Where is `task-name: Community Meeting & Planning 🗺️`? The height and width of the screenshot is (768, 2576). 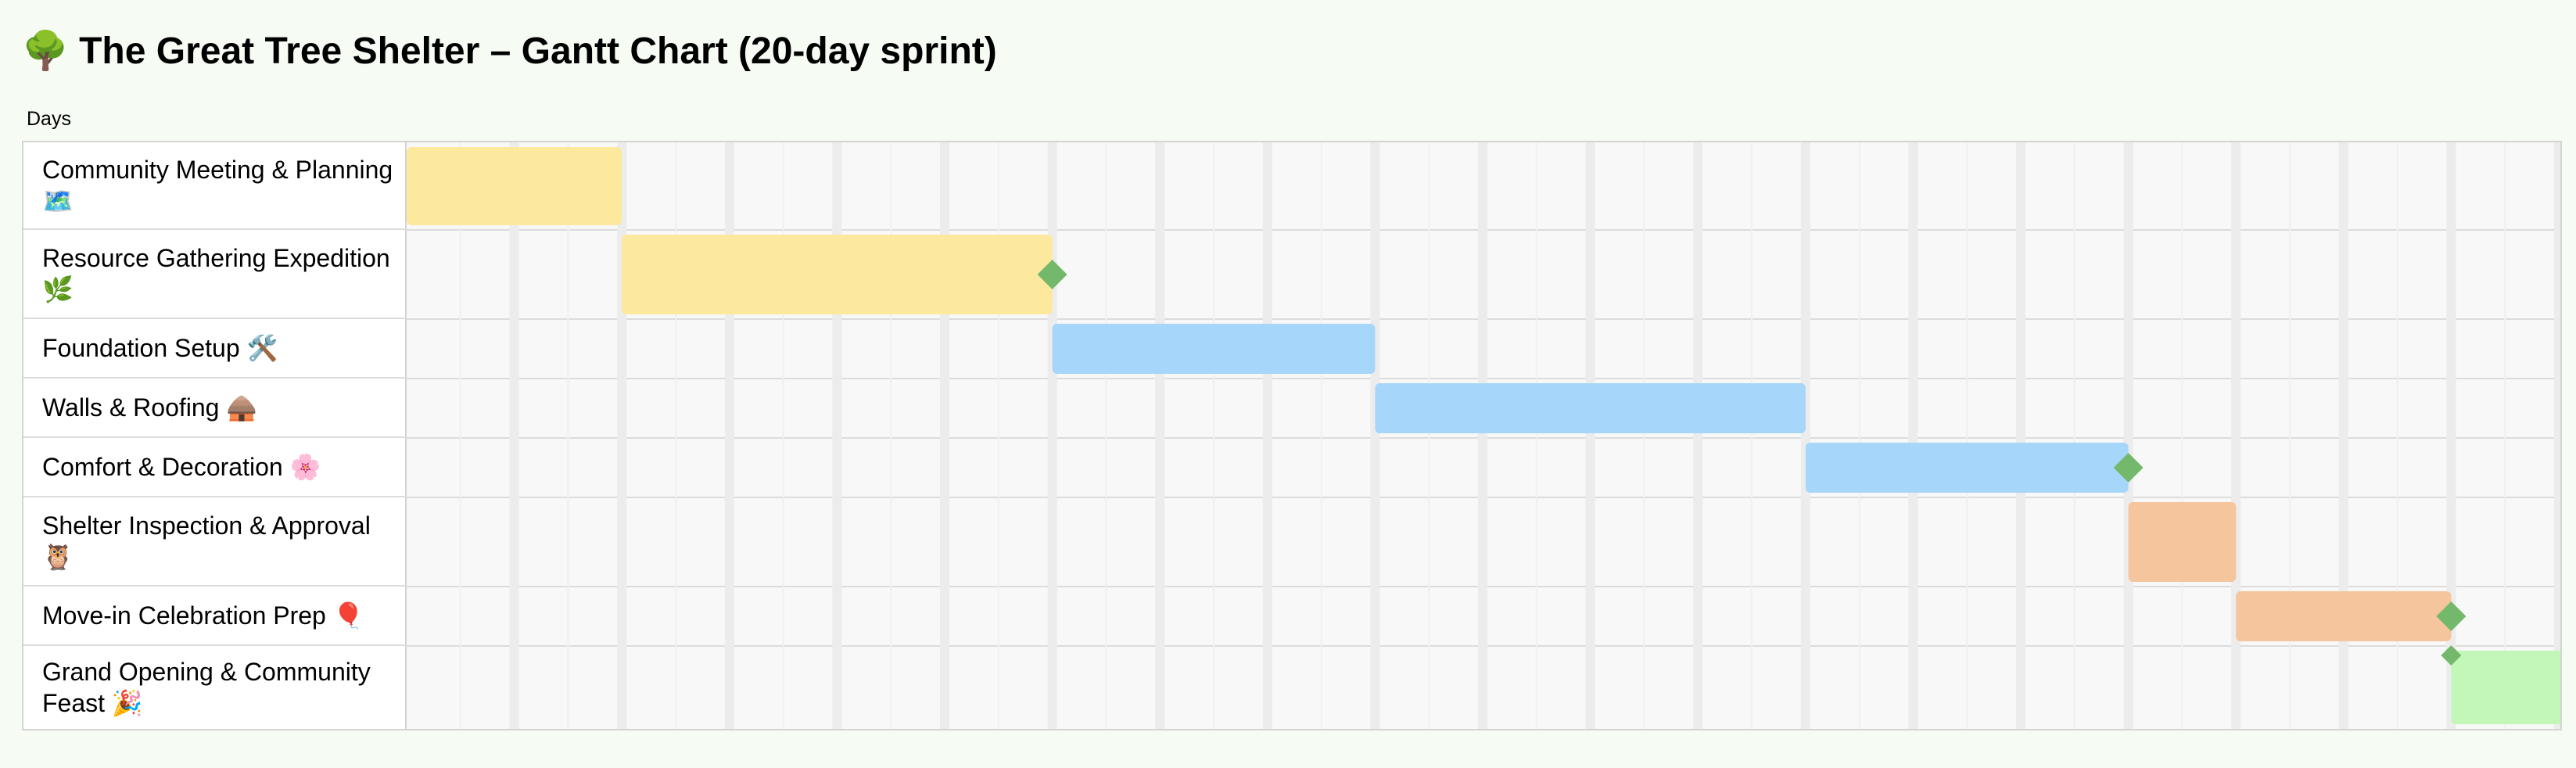 task-name: Community Meeting & Planning 🗺️ is located at coordinates (217, 185).